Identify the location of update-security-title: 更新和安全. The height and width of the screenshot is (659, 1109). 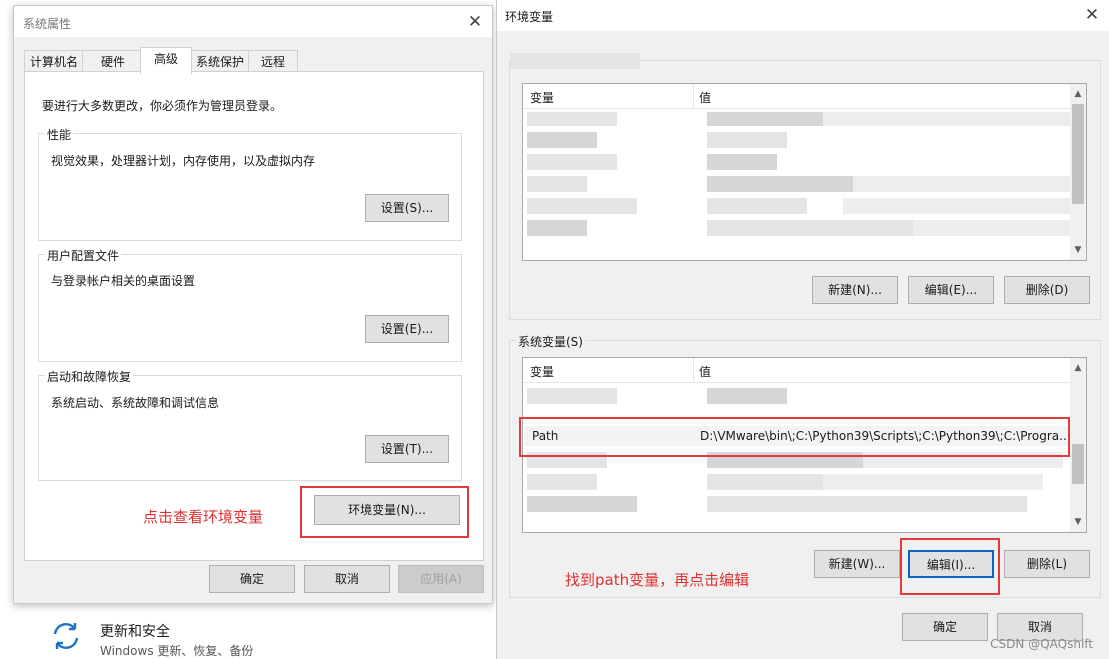
(135, 632).